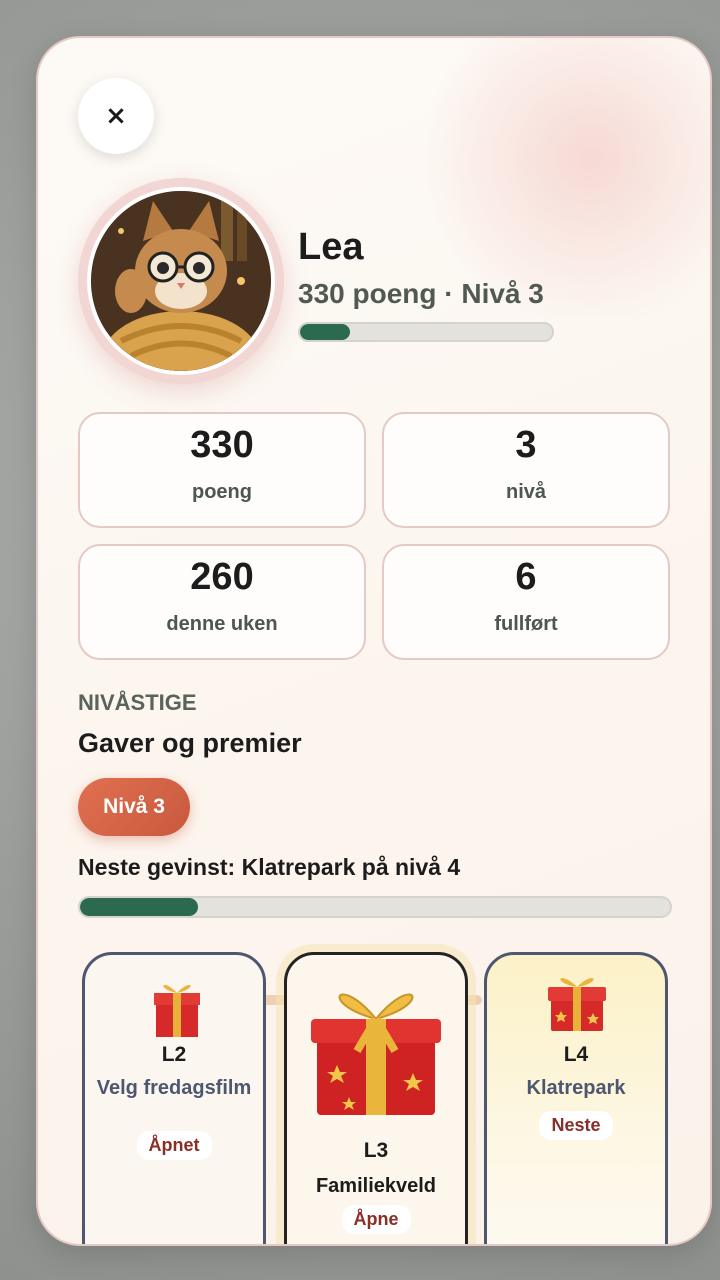  What do you see at coordinates (526, 470) in the screenshot?
I see `stat-card-level: 3 nivå` at bounding box center [526, 470].